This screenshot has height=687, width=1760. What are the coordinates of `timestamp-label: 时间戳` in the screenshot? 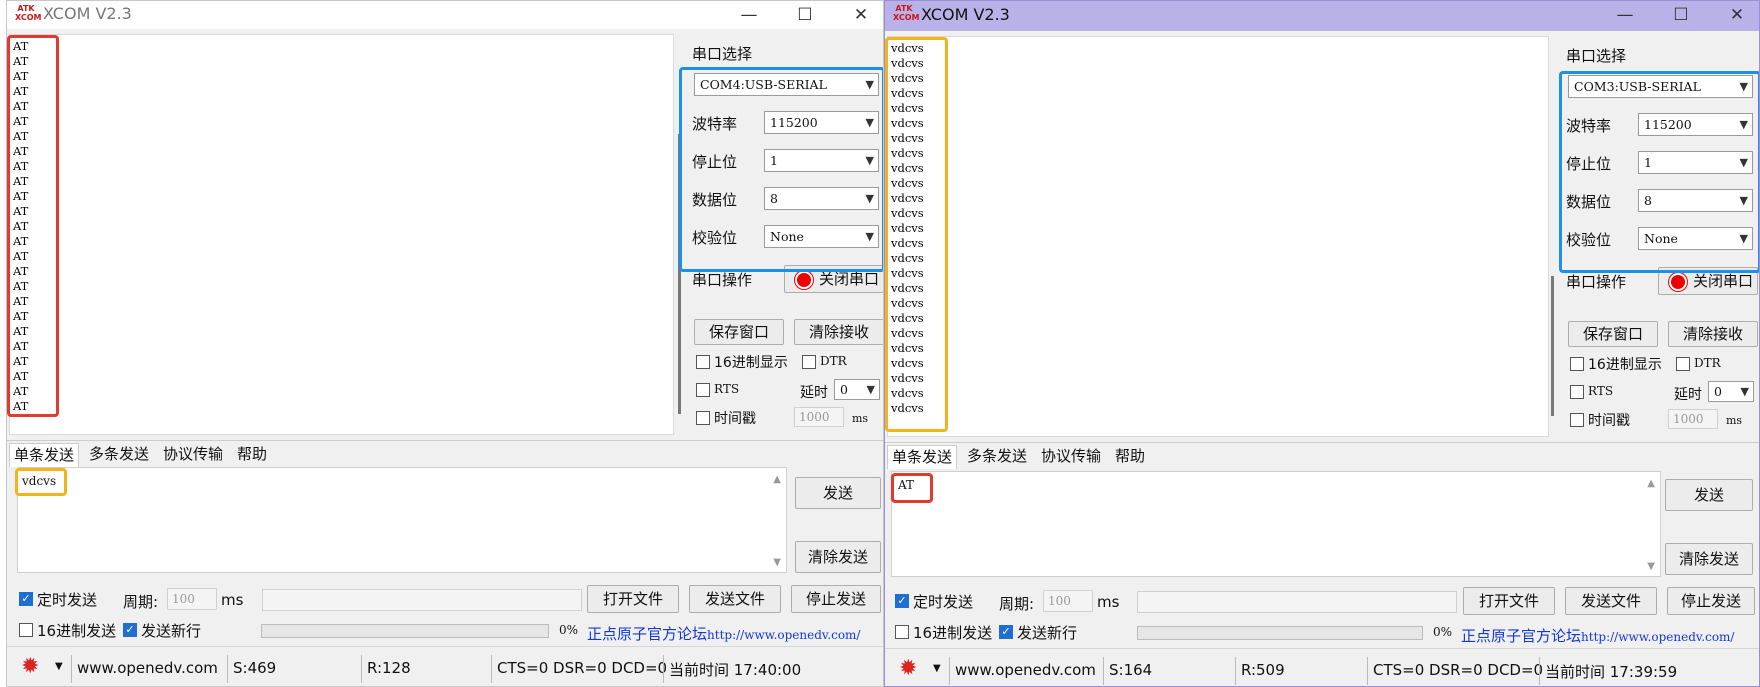 It's located at (1609, 421).